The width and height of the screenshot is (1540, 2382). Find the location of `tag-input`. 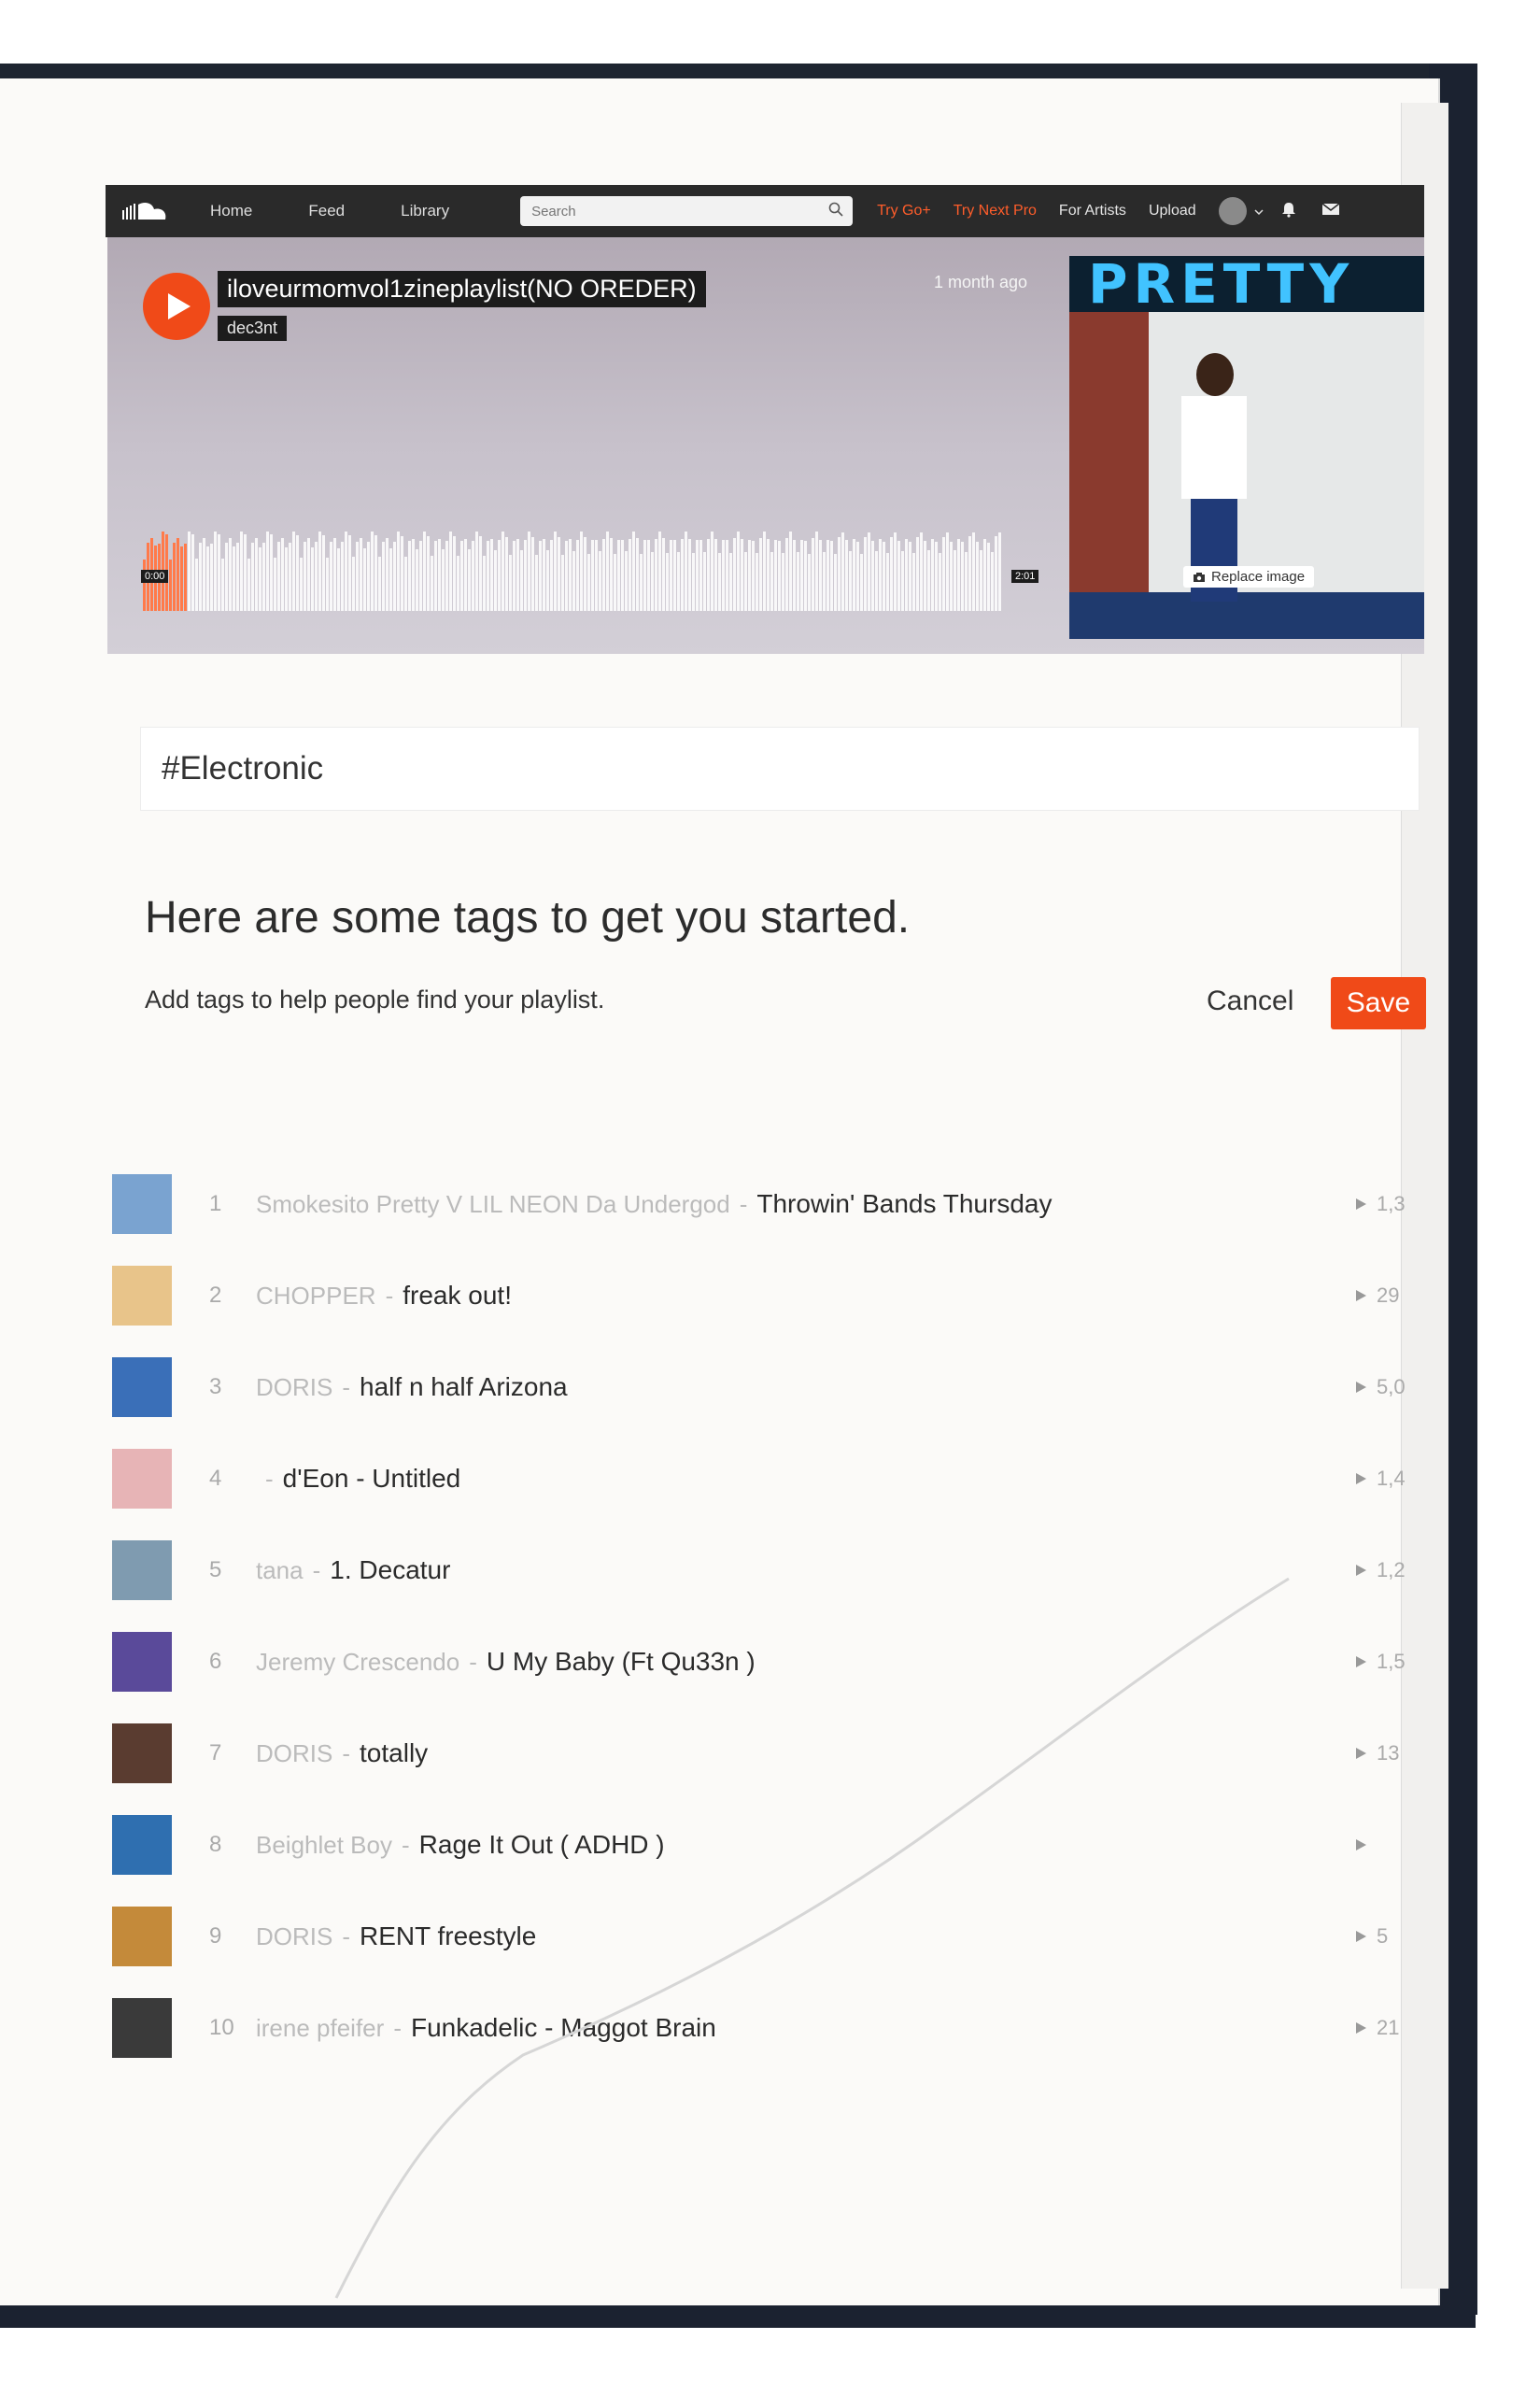

tag-input is located at coordinates (628, 768).